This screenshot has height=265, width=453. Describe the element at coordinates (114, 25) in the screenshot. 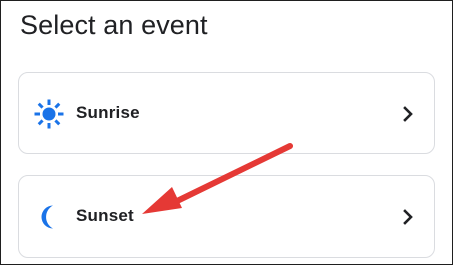

I see `page-title: Select an event` at that location.